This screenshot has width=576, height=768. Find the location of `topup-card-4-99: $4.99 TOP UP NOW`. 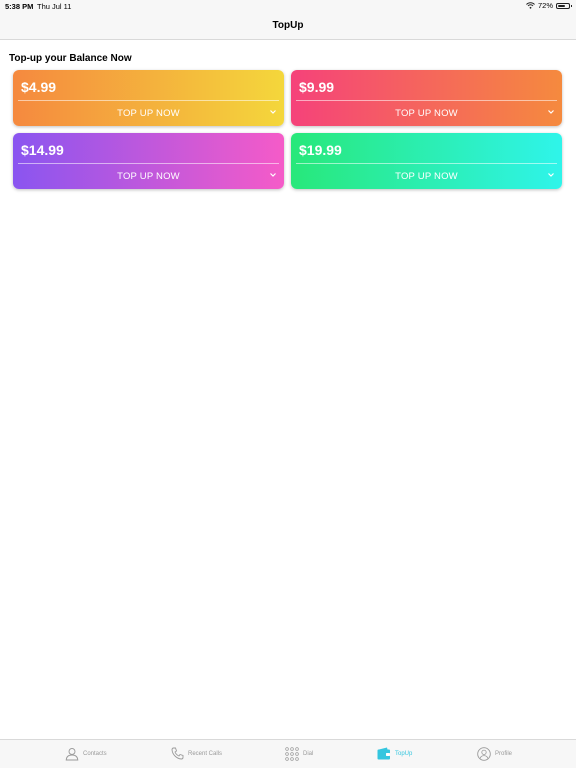

topup-card-4-99: $4.99 TOP UP NOW is located at coordinates (148, 98).